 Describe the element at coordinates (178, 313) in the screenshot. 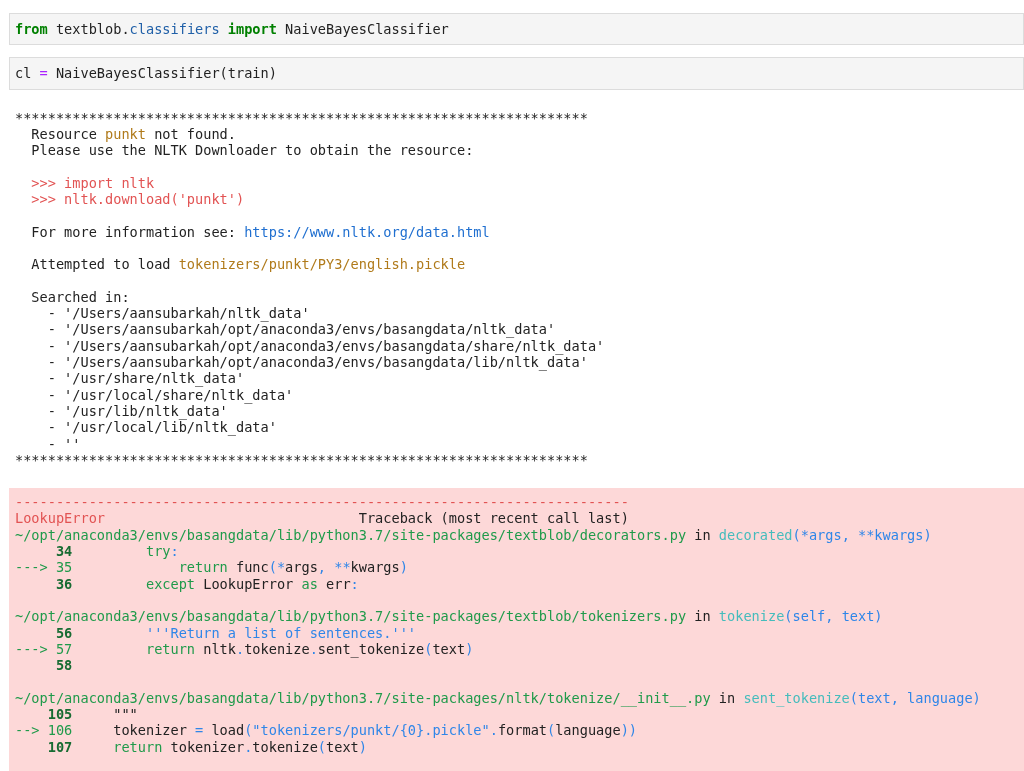

I see `output-line: - '/Users/aansubarkah/nltk_data'` at that location.